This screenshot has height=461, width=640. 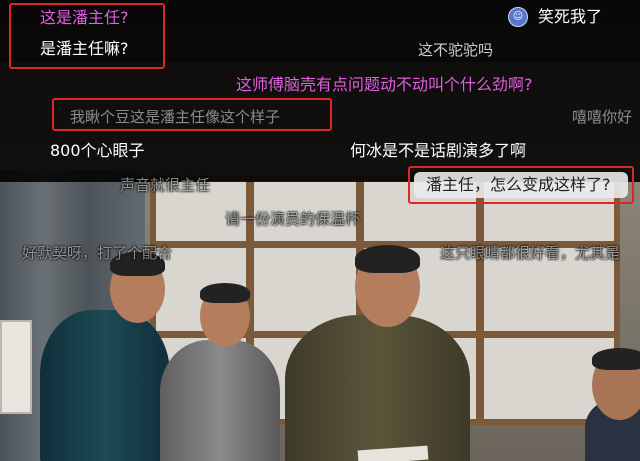 What do you see at coordinates (530, 253) in the screenshot?
I see `danmaku-right-long: 这只眼睛都很好看，尤其是` at bounding box center [530, 253].